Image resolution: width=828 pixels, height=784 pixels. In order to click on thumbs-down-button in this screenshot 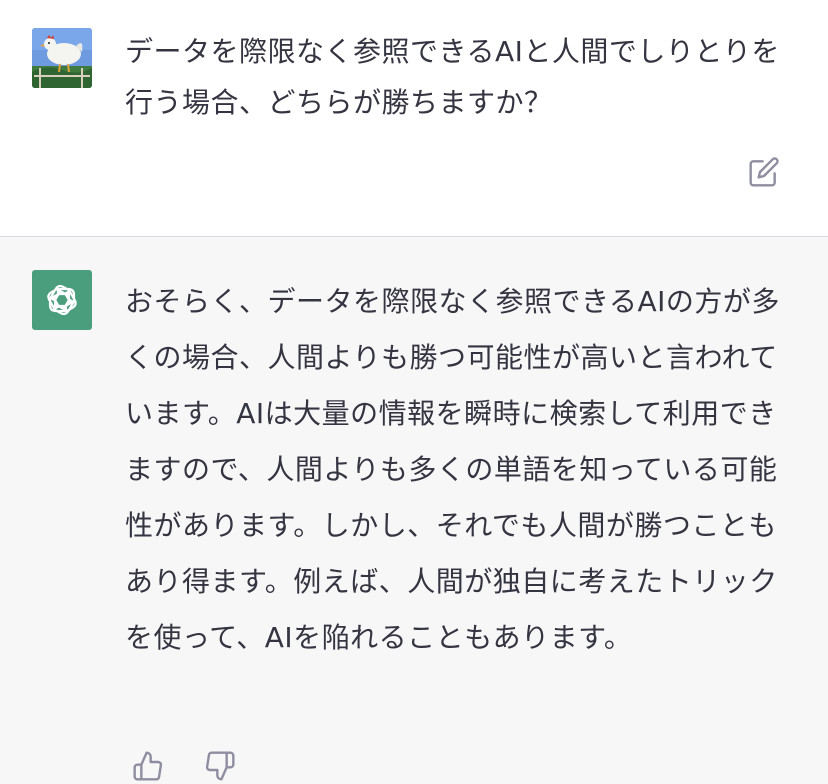, I will do `click(220, 766)`.